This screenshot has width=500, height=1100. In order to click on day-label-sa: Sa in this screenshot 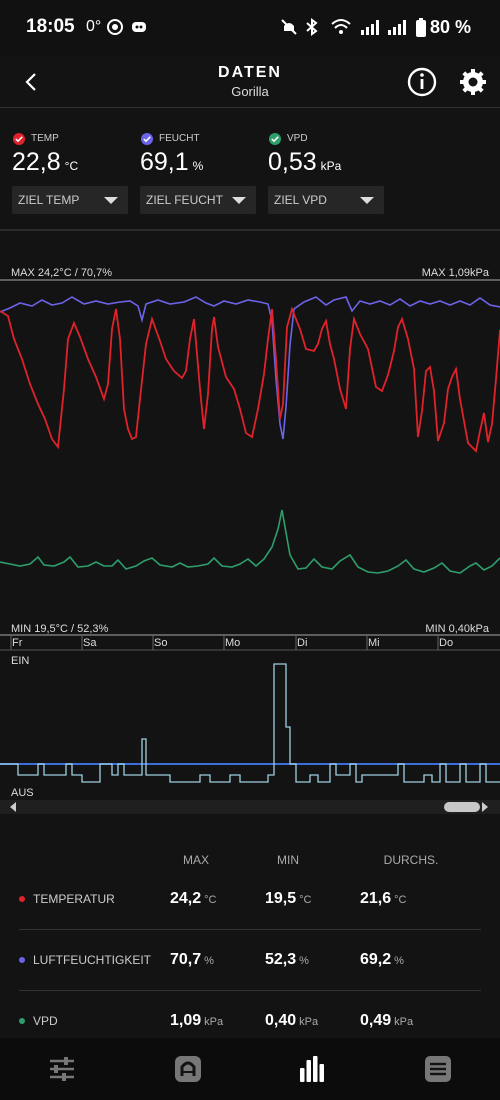, I will do `click(90, 643)`.